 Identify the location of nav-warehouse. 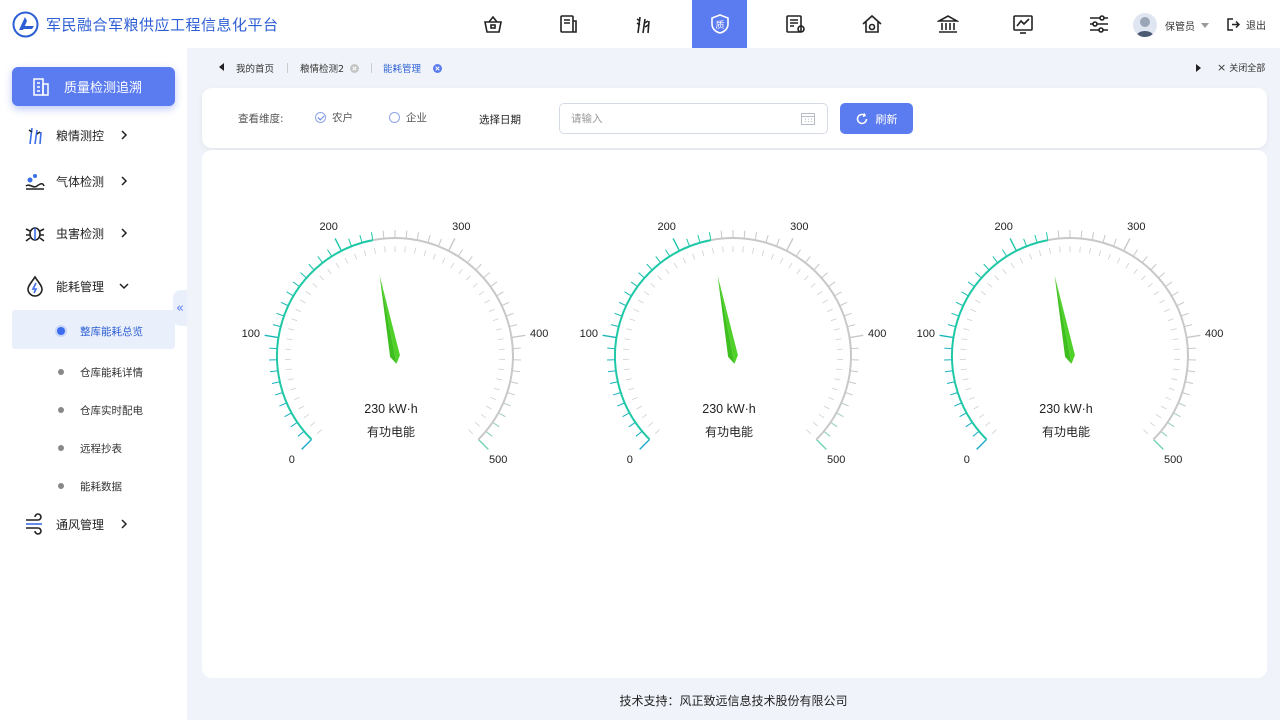
(871, 24).